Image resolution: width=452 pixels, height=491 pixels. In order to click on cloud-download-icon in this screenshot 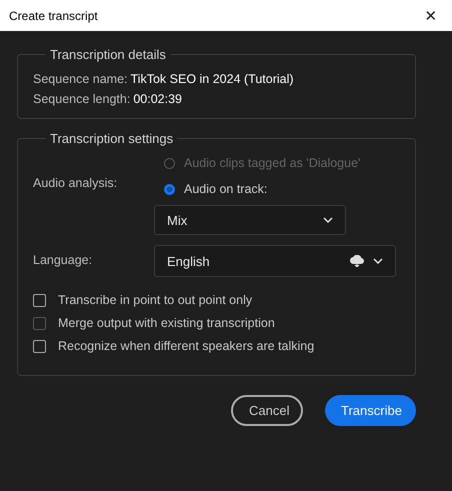, I will do `click(357, 261)`.